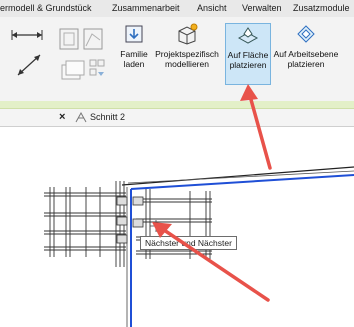 The height and width of the screenshot is (327, 354). Describe the element at coordinates (248, 35) in the screenshot. I see `place-on-face-icon` at that location.